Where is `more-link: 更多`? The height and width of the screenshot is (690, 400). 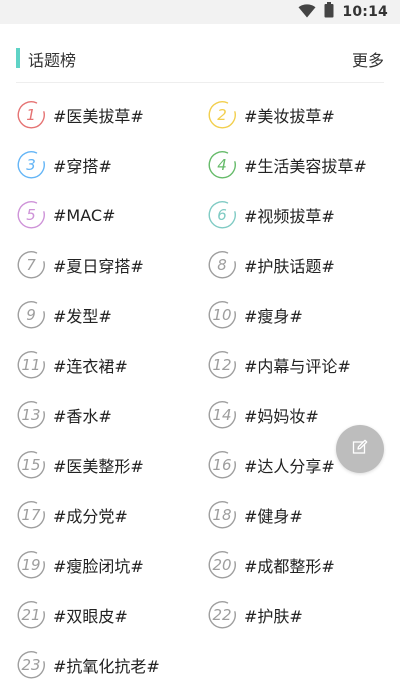
more-link: 更多 is located at coordinates (368, 59).